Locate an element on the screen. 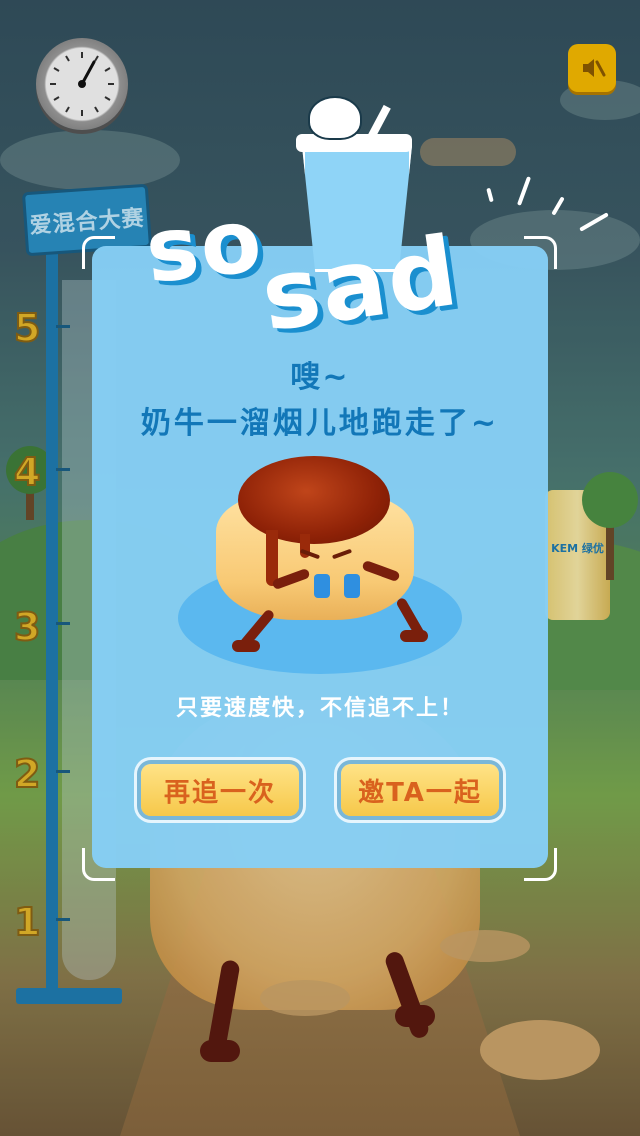  retry-button: 再追一次 is located at coordinates (220, 790).